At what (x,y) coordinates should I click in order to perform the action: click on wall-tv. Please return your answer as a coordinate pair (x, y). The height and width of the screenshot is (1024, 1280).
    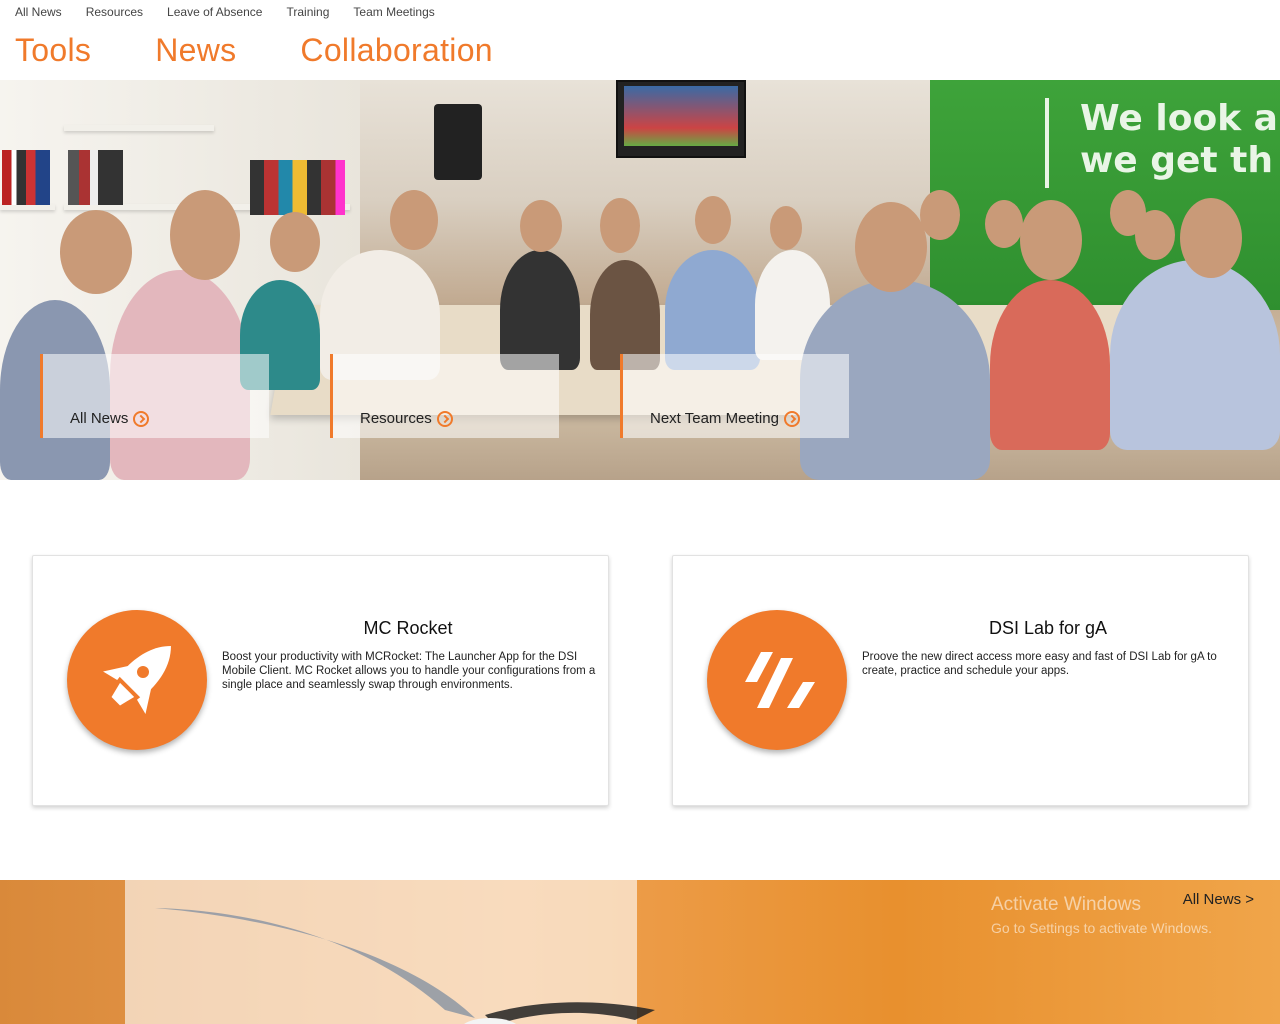
    Looking at the image, I should click on (681, 119).